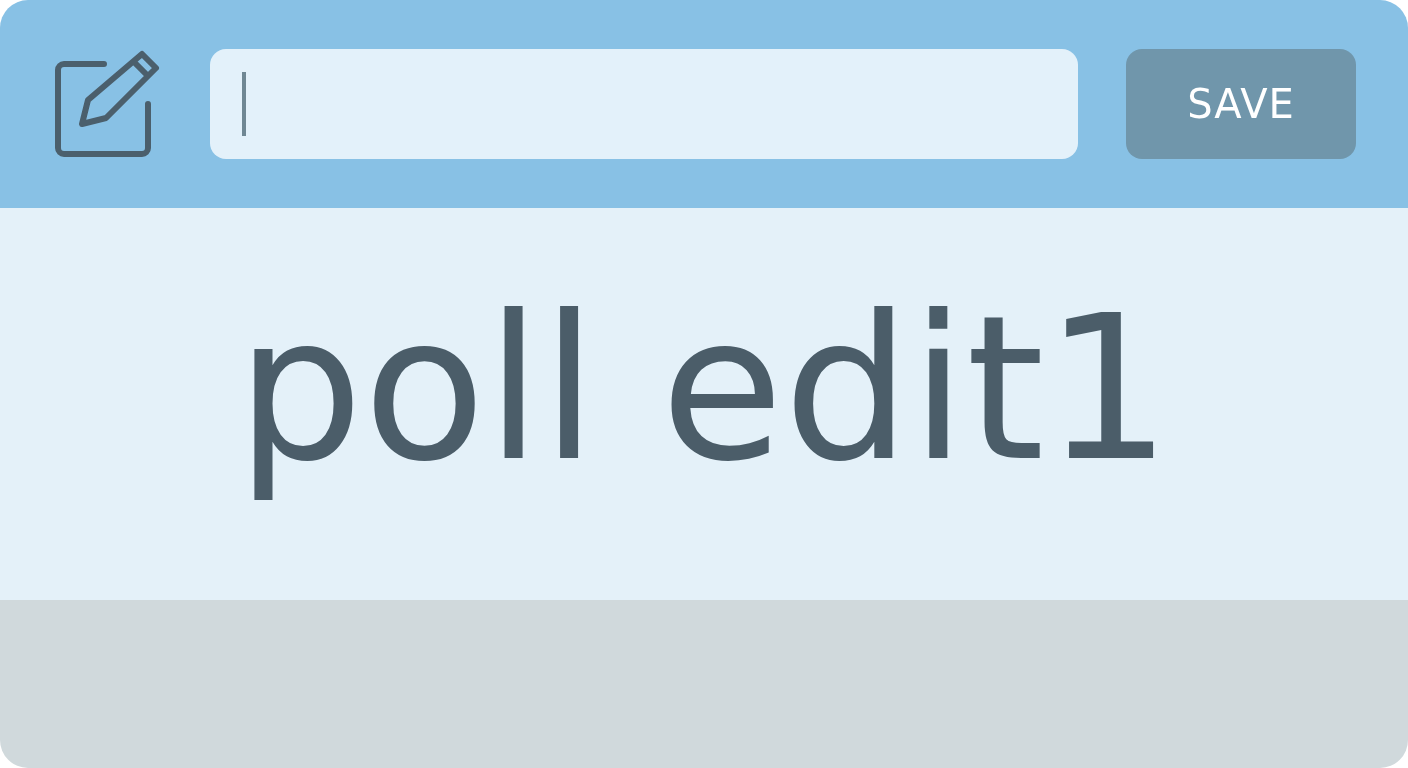 This screenshot has width=1408, height=768. I want to click on text-input, so click(644, 104).